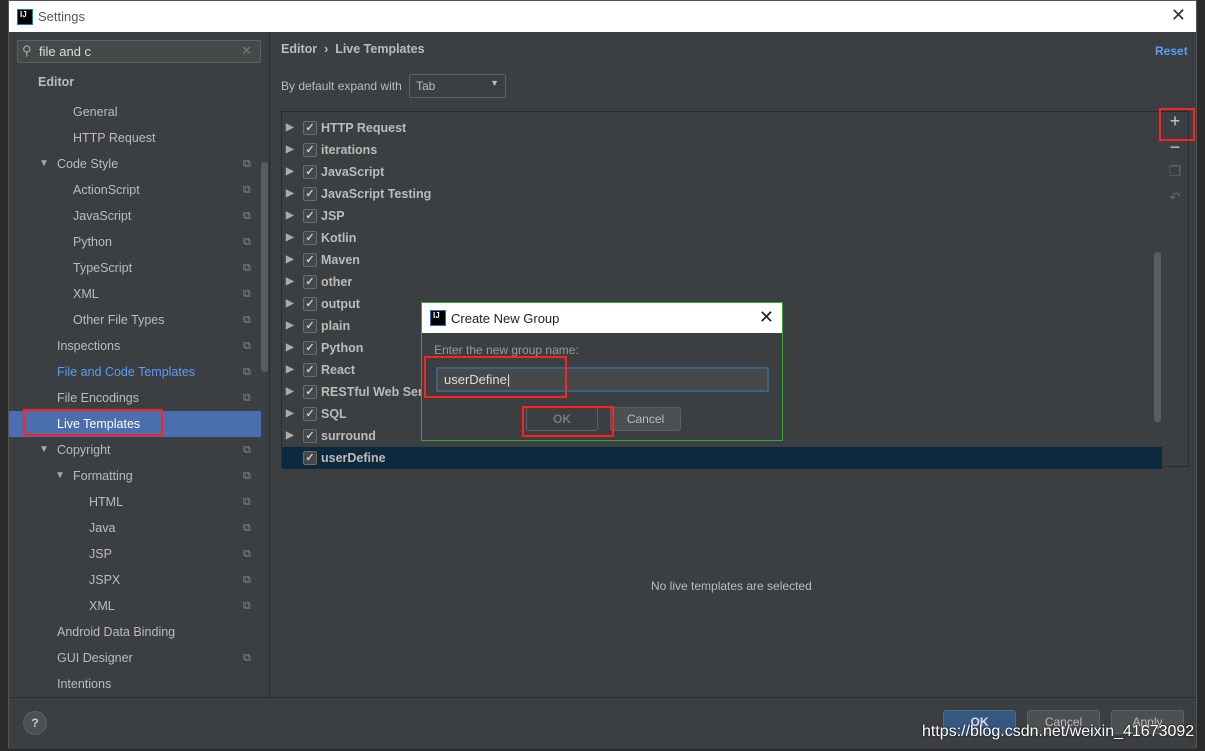 Image resolution: width=1205 pixels, height=751 pixels. Describe the element at coordinates (1175, 150) in the screenshot. I see `remove-icon: −` at that location.